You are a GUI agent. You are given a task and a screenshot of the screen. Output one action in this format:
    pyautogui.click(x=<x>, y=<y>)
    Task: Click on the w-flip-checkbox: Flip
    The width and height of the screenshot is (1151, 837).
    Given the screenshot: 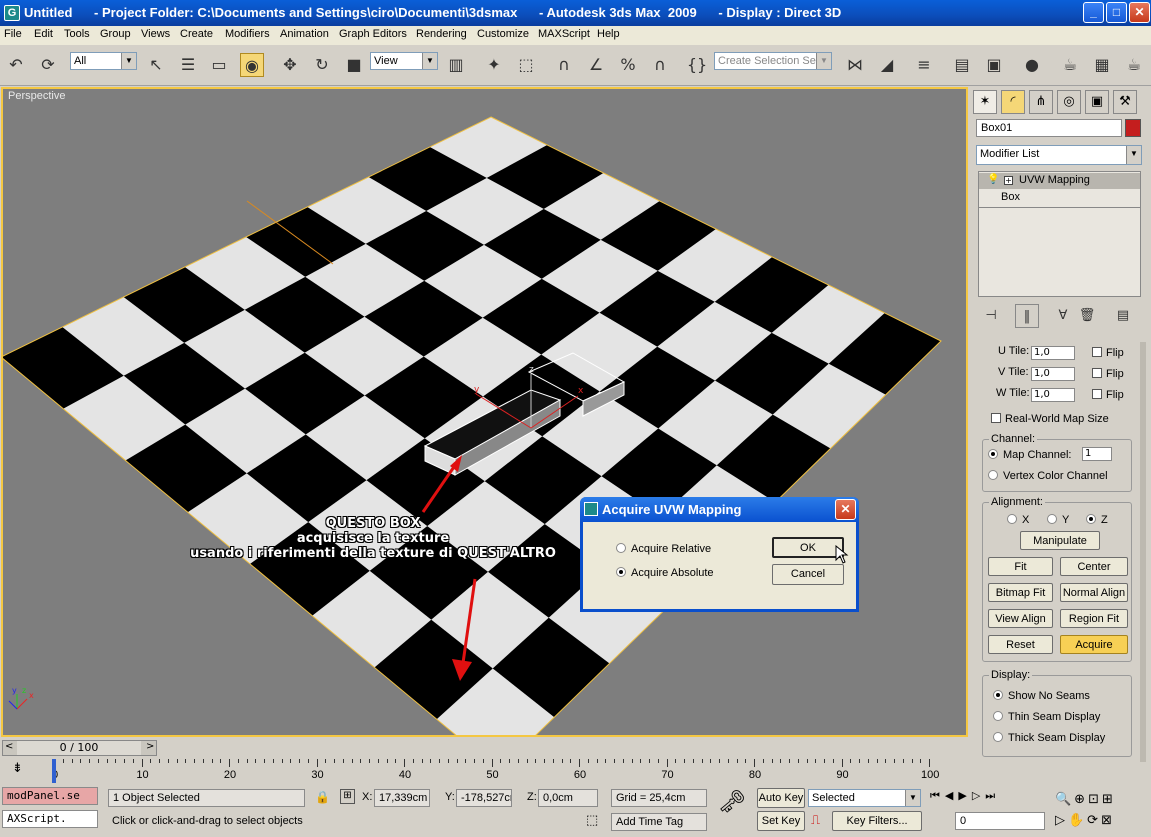 What is the action you would take?
    pyautogui.click(x=1108, y=395)
    